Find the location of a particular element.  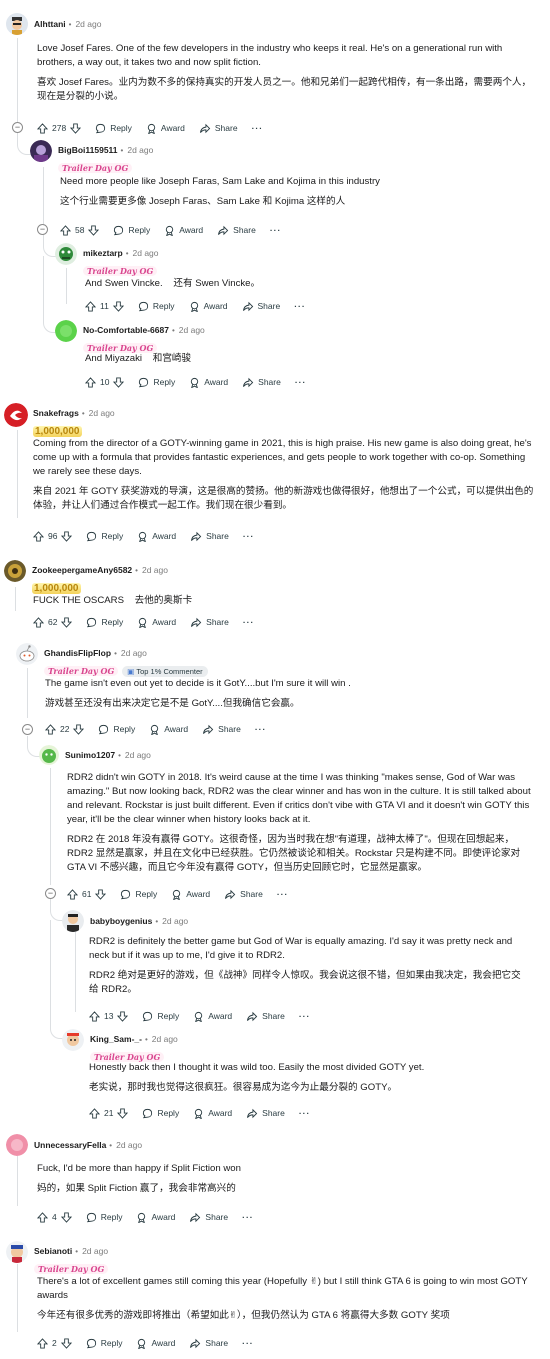

sebianoti-avatar is located at coordinates (17, 1252).